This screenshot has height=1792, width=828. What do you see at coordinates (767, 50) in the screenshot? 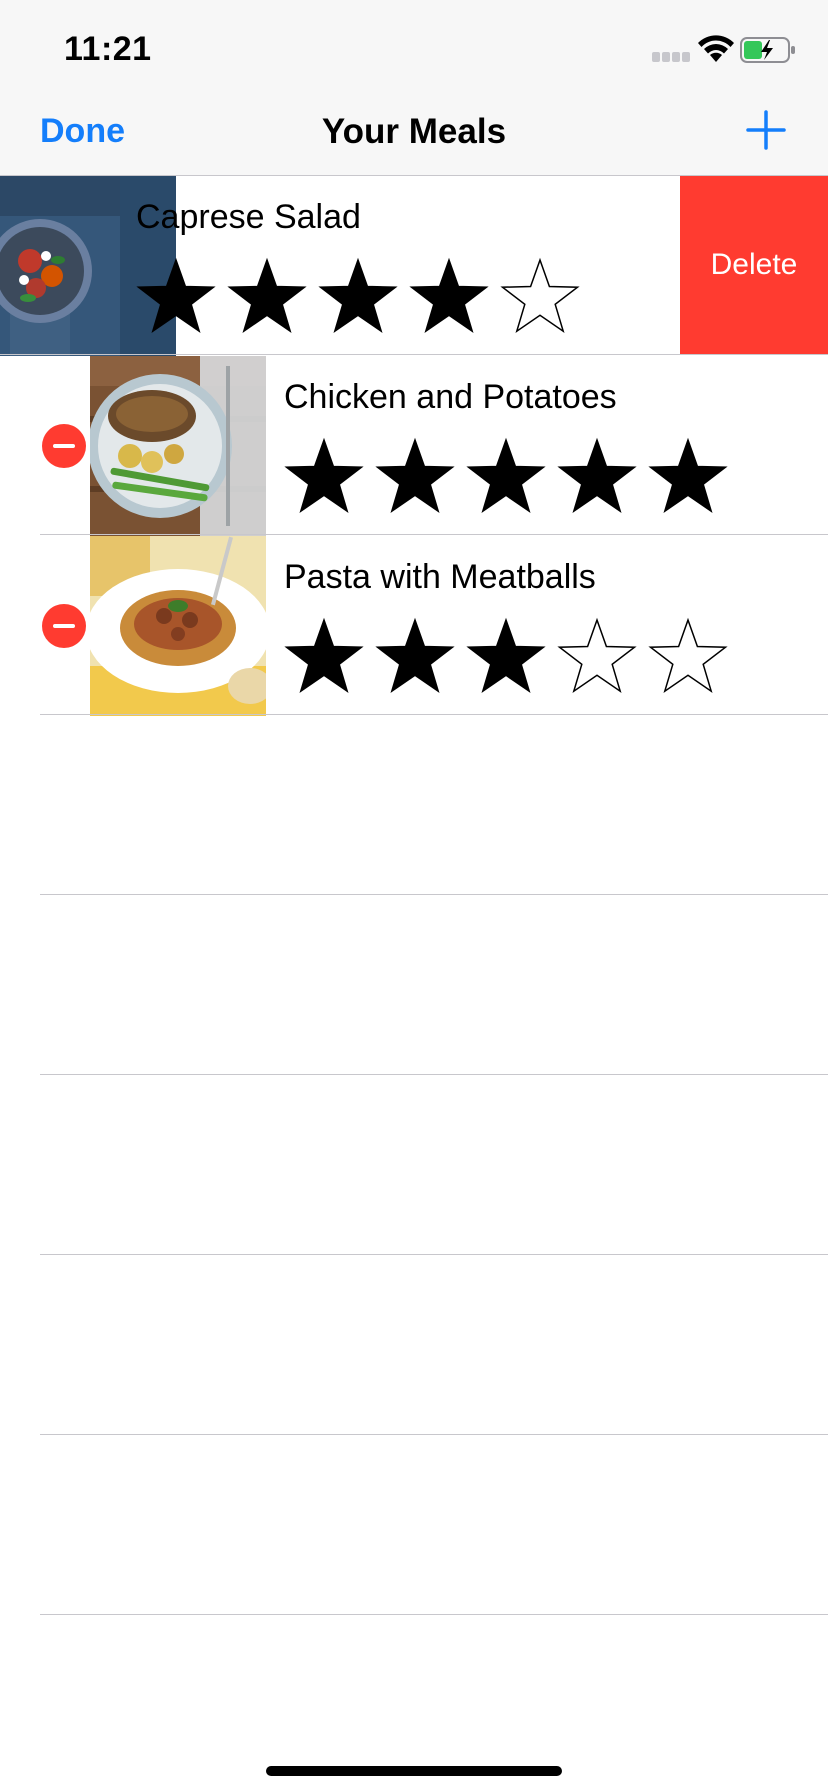
I see `battery-charging-icon` at bounding box center [767, 50].